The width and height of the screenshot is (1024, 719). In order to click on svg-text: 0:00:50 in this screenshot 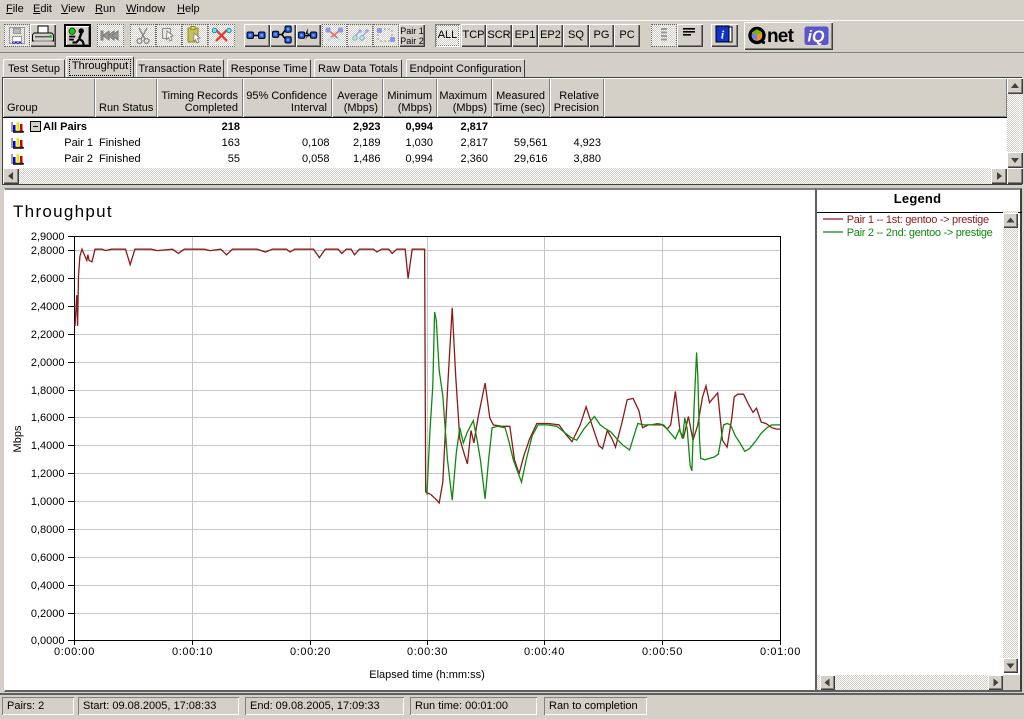, I will do `click(662, 652)`.